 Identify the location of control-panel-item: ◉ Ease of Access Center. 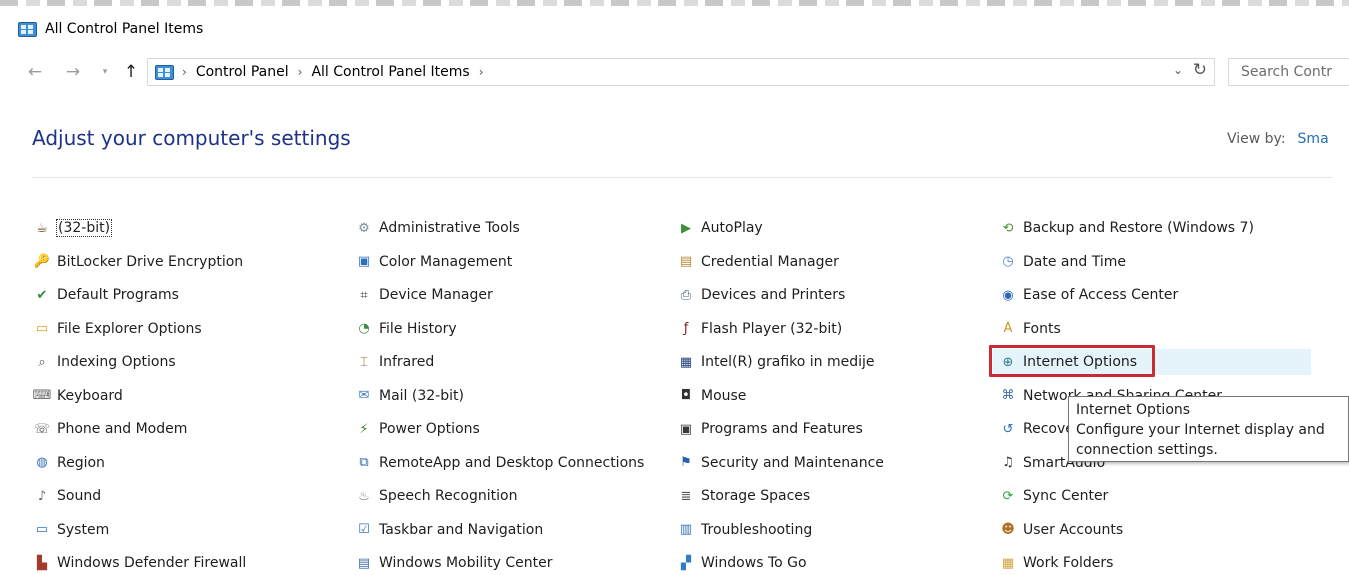
(1088, 295).